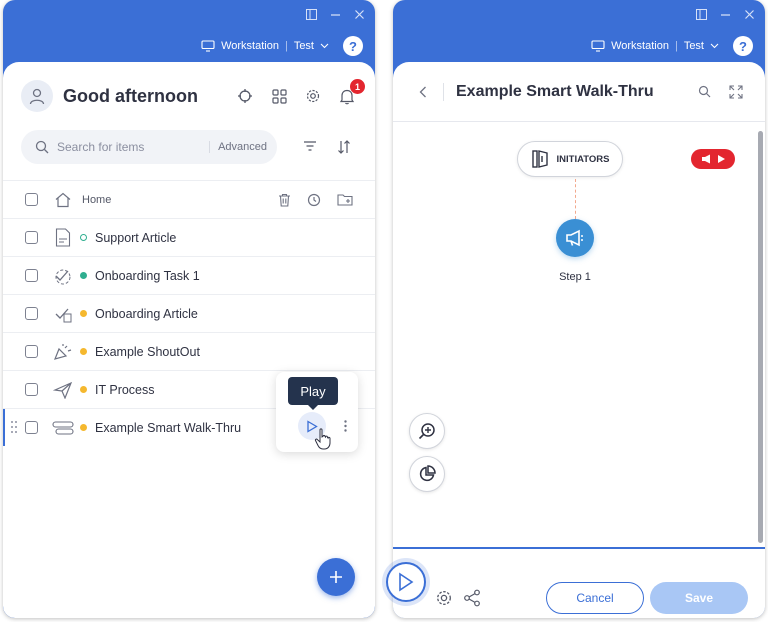  I want to click on step-node, so click(575, 238).